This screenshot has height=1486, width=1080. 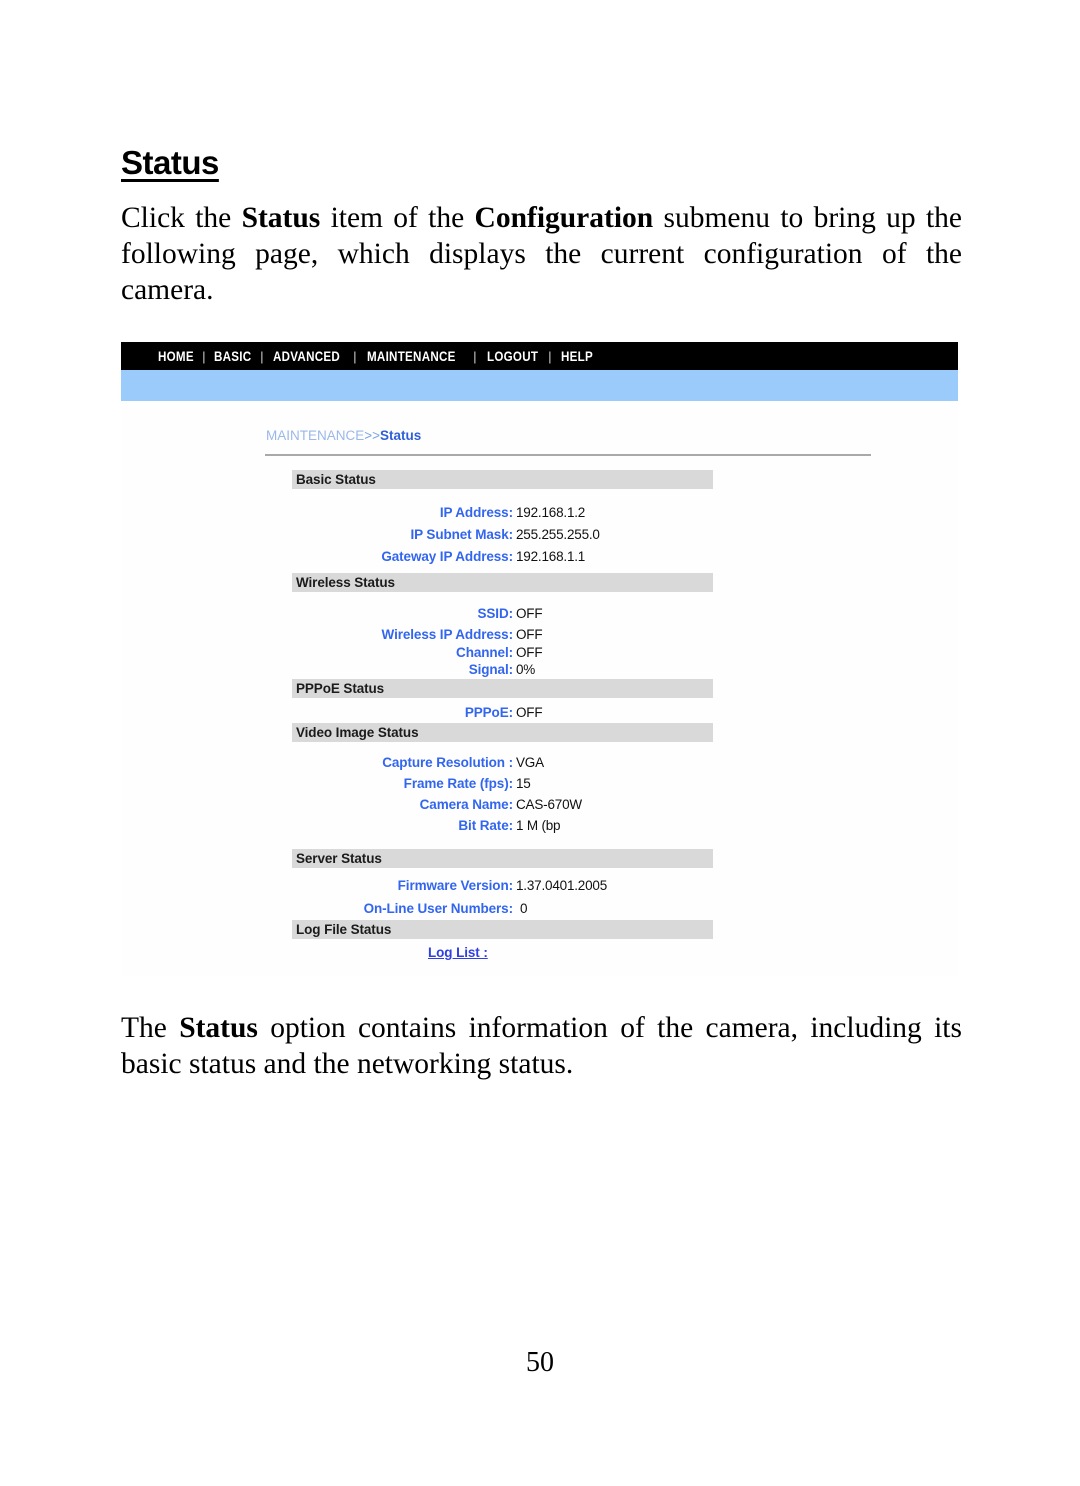 What do you see at coordinates (176, 356) in the screenshot?
I see `nav-item-home: HOME` at bounding box center [176, 356].